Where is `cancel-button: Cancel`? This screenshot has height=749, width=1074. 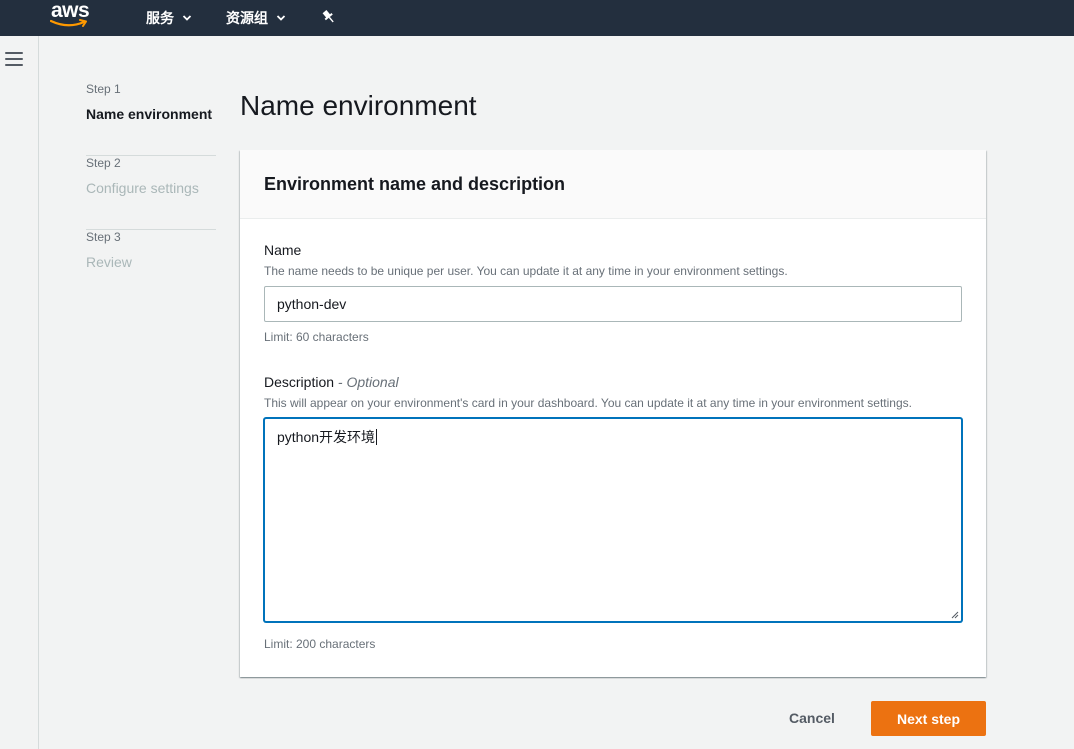 cancel-button: Cancel is located at coordinates (812, 718).